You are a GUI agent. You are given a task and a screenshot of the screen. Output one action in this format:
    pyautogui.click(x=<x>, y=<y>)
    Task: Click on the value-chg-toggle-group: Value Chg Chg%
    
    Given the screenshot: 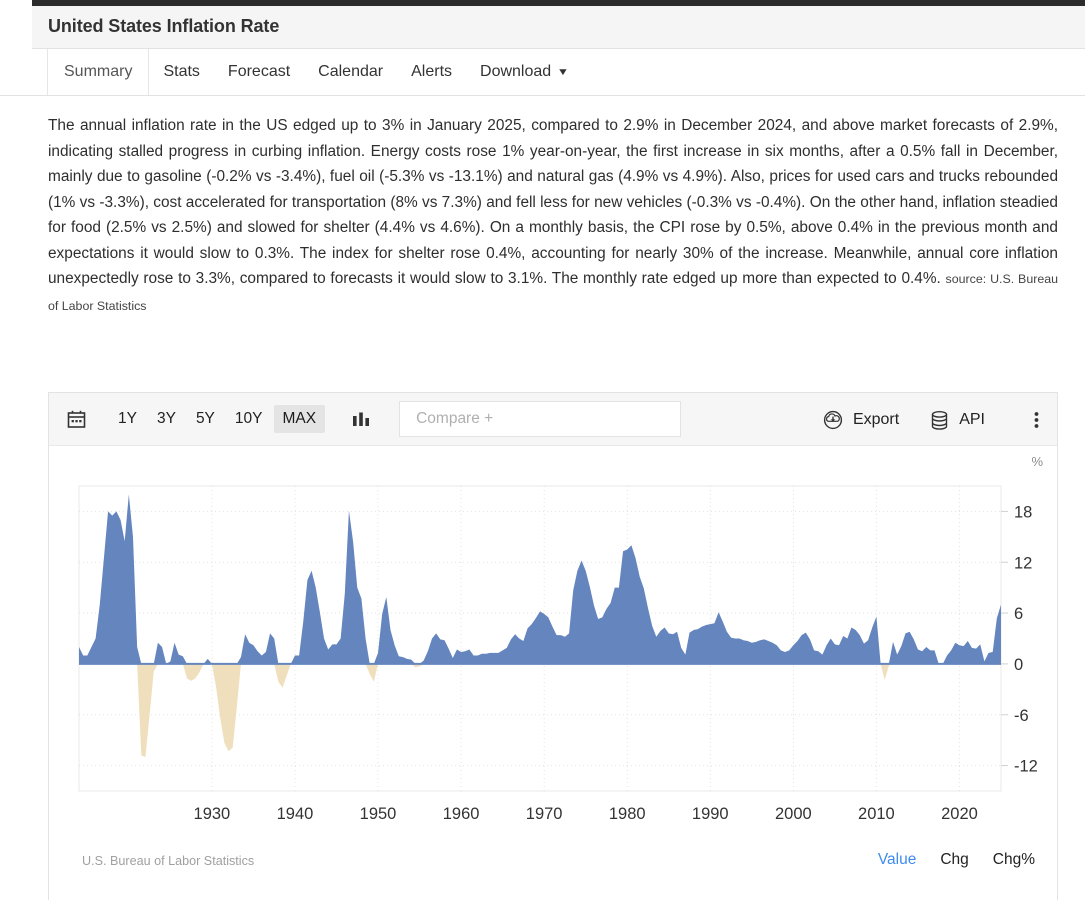 What is the action you would take?
    pyautogui.click(x=956, y=860)
    